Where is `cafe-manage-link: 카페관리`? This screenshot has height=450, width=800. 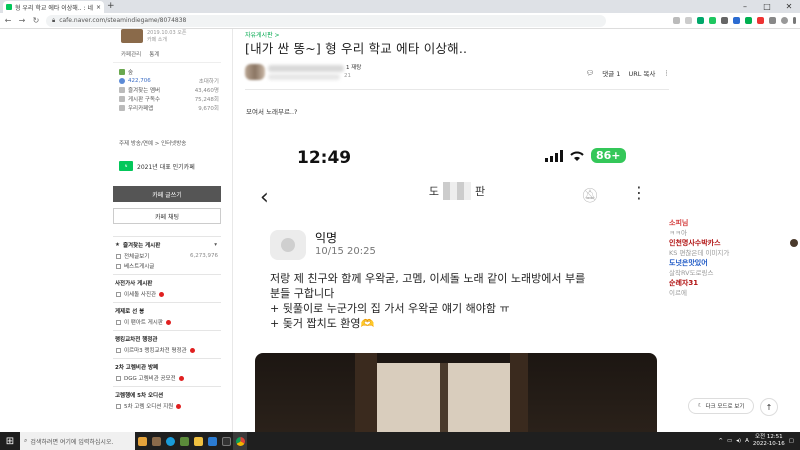 cafe-manage-link: 카페관리 is located at coordinates (131, 54).